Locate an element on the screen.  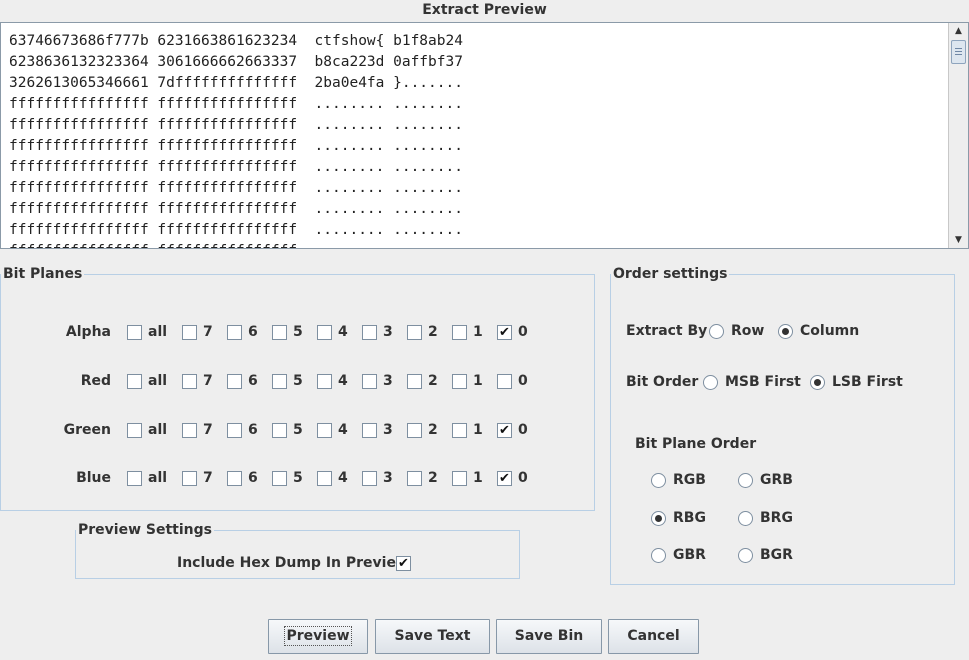
green-bit-0-label: 0 is located at coordinates (523, 430).